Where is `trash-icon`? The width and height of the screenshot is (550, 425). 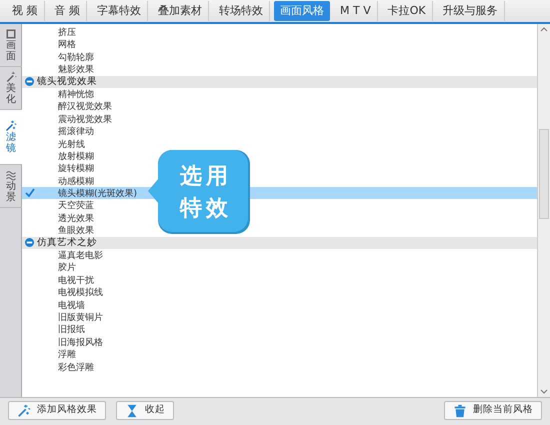
trash-icon is located at coordinates (460, 411).